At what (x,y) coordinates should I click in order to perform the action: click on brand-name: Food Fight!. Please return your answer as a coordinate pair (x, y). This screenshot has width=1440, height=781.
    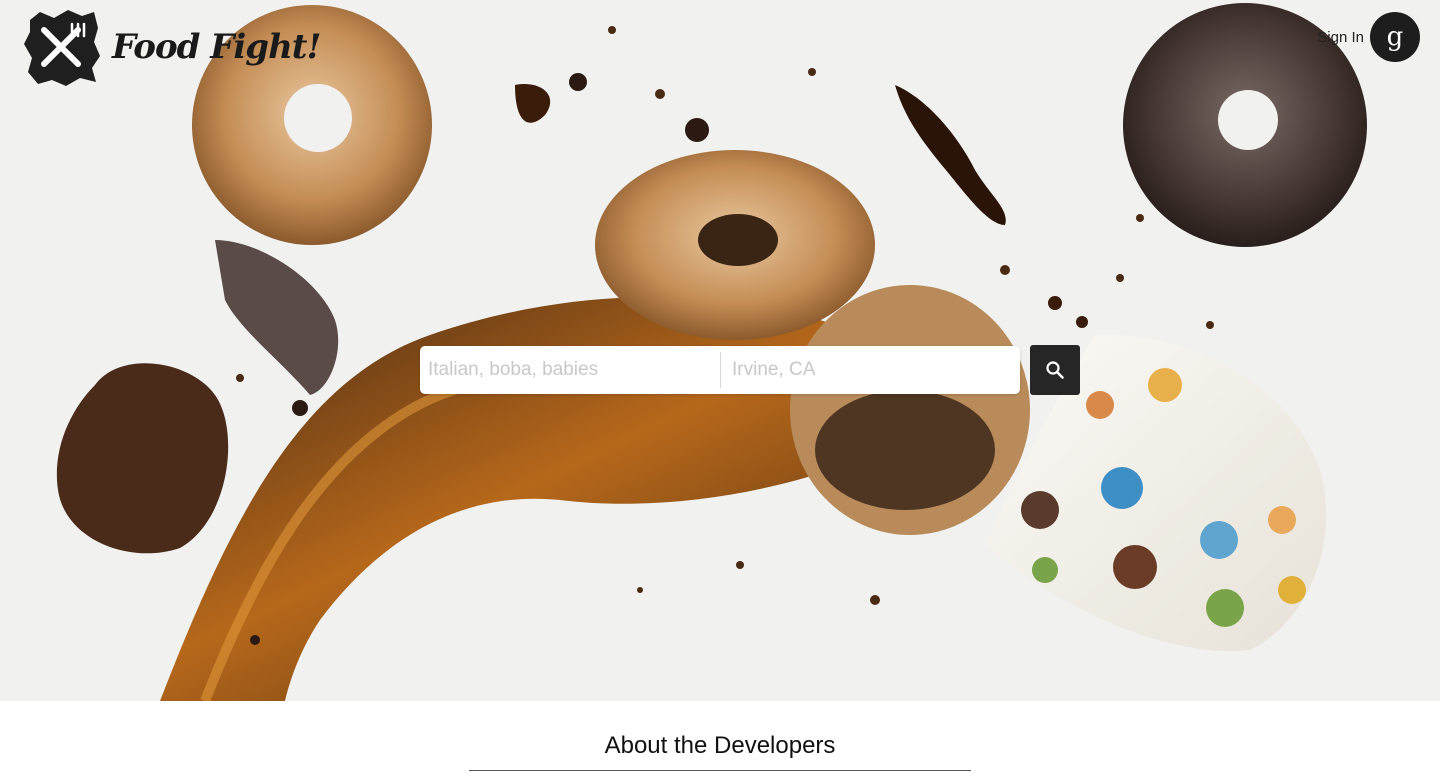
    Looking at the image, I should click on (216, 47).